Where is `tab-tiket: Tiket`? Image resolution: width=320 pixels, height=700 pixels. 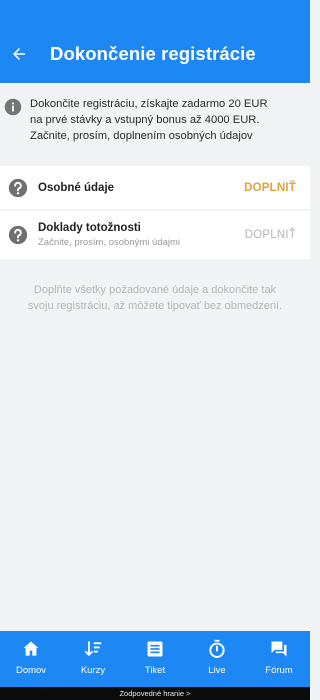
tab-tiket: Tiket is located at coordinates (155, 659).